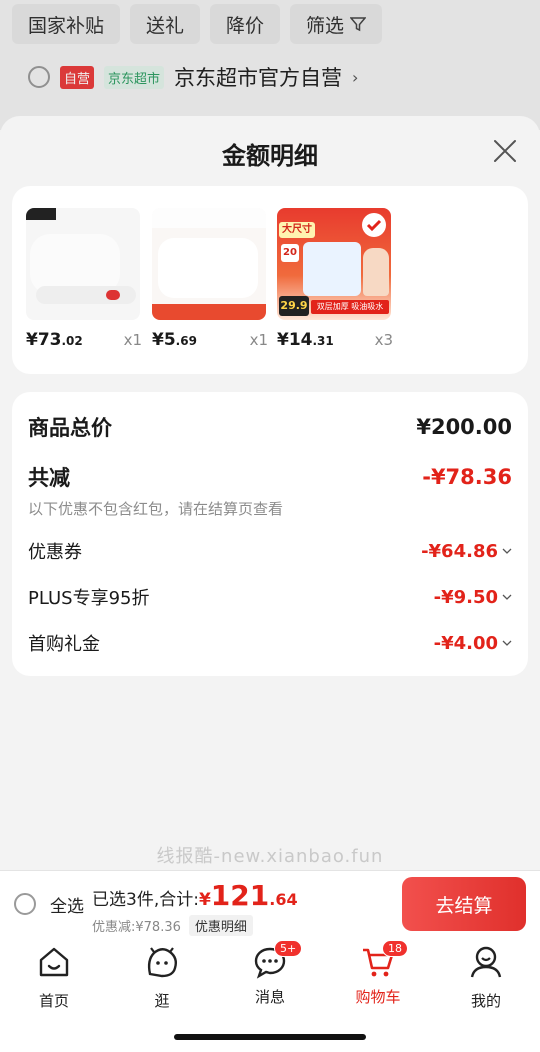  I want to click on coupon-label: 优惠券, so click(55, 552).